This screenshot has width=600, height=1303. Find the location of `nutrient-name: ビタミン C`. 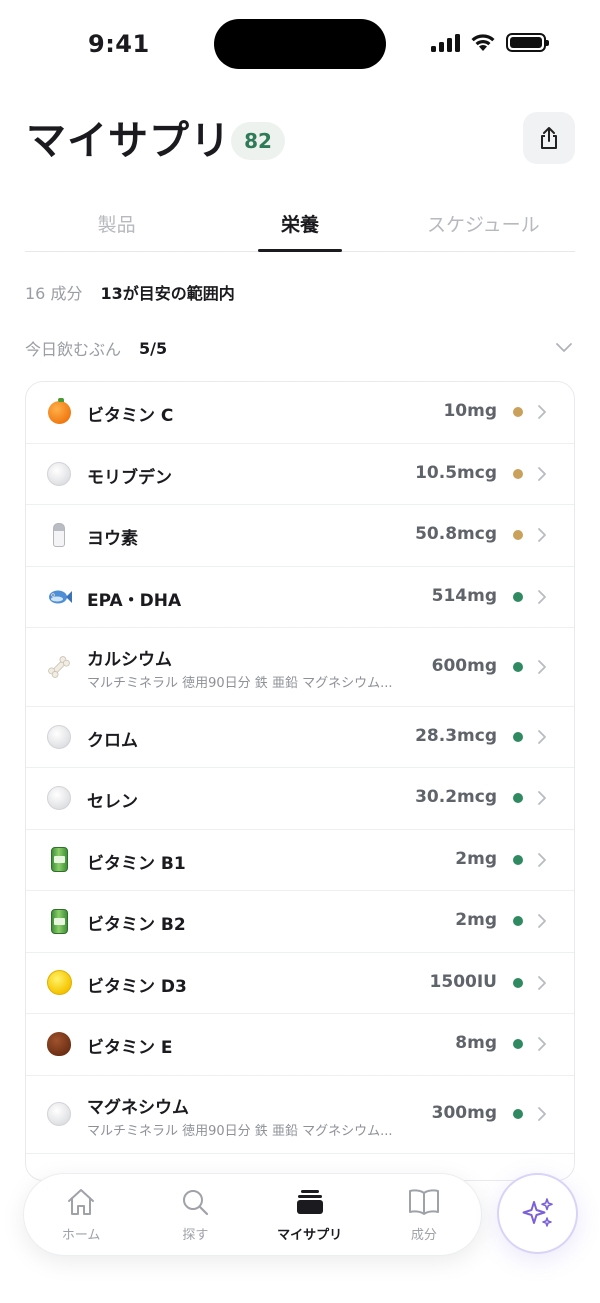

nutrient-name: ビタミン C is located at coordinates (130, 416).